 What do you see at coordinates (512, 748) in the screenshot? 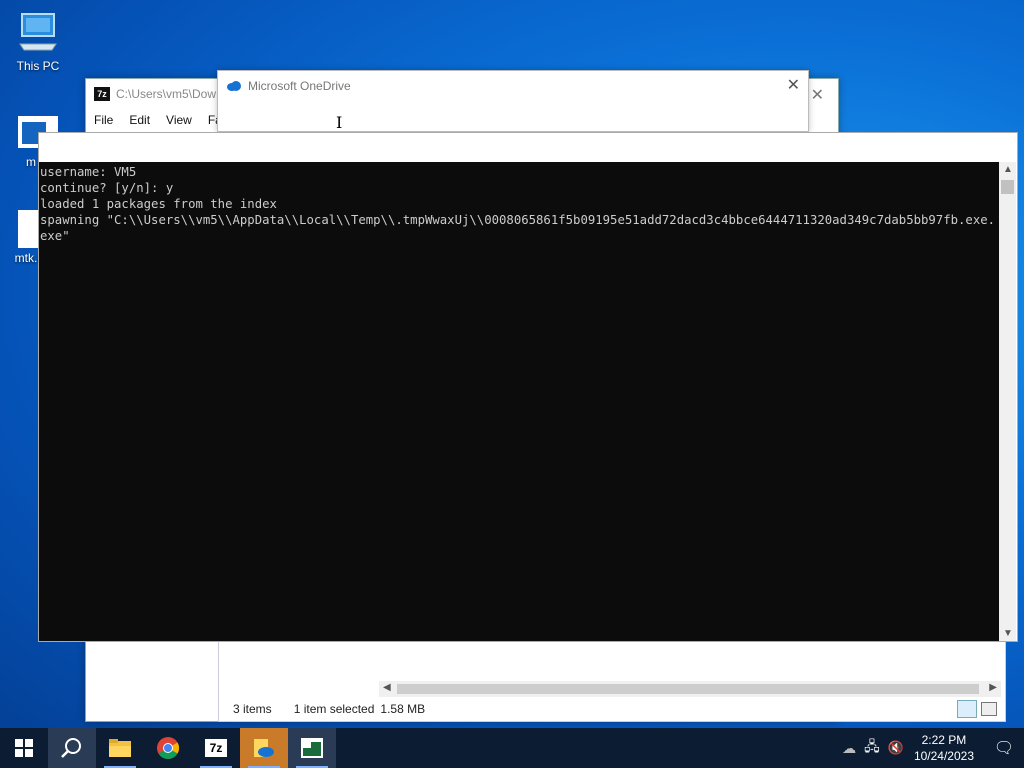
I see `taskbar: 7z ☁ 🖧 🔇 2:22 PM 10/24/2023 🗨` at bounding box center [512, 748].